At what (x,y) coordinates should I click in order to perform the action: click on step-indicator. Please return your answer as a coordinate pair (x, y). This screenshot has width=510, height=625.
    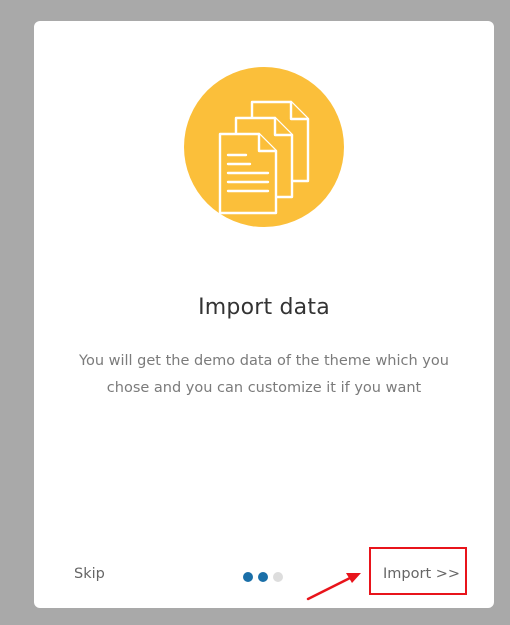
    Looking at the image, I should click on (263, 577).